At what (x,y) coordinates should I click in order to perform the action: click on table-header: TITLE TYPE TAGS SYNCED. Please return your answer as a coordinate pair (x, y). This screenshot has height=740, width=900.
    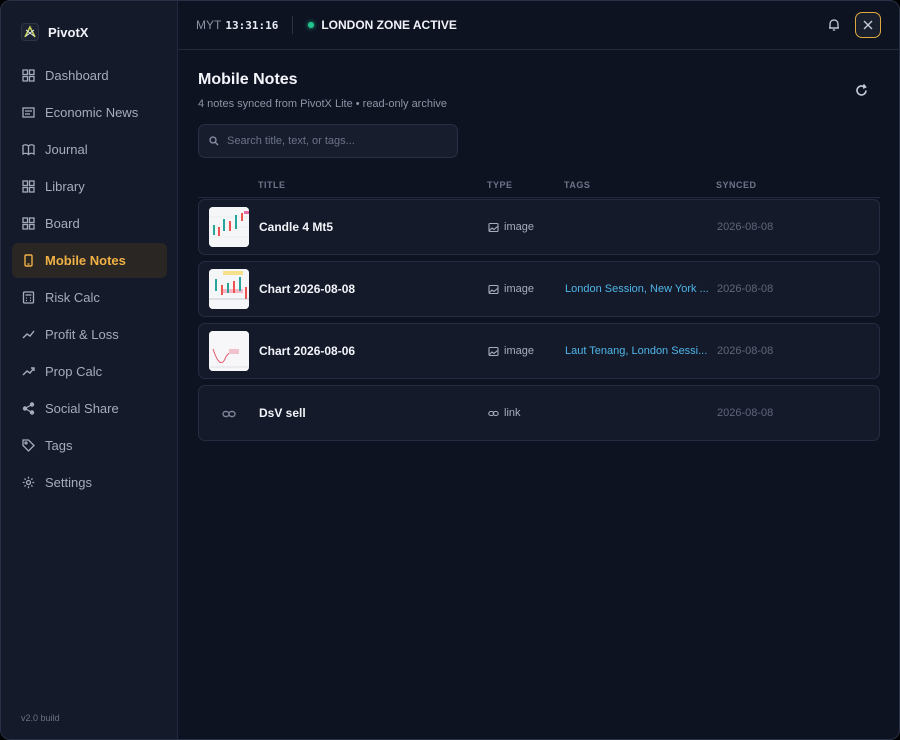
    Looking at the image, I should click on (539, 187).